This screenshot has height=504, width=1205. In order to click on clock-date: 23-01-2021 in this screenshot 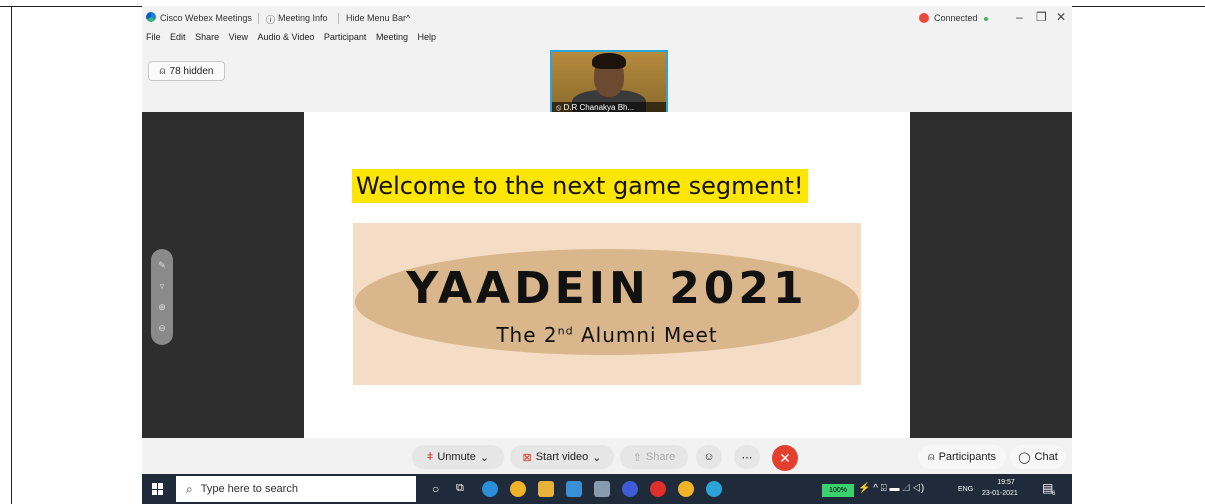, I will do `click(1000, 493)`.